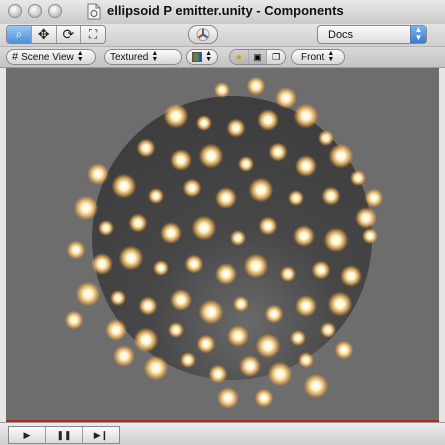 This screenshot has height=445, width=445. I want to click on title-bar: ellipsoid P emitter.unity - Components, so click(222, 12).